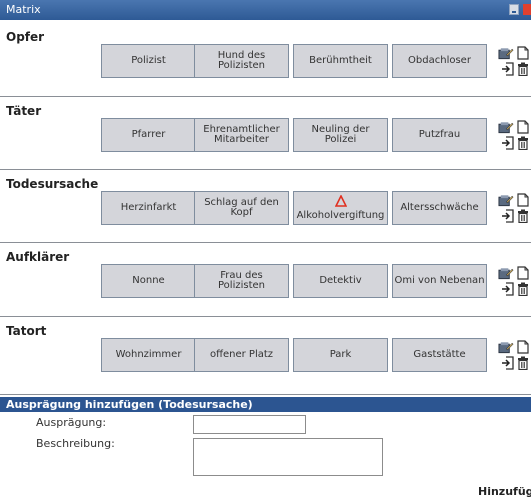 The image size is (531, 502). I want to click on matrix-cell-label: offener Platz, so click(241, 354).